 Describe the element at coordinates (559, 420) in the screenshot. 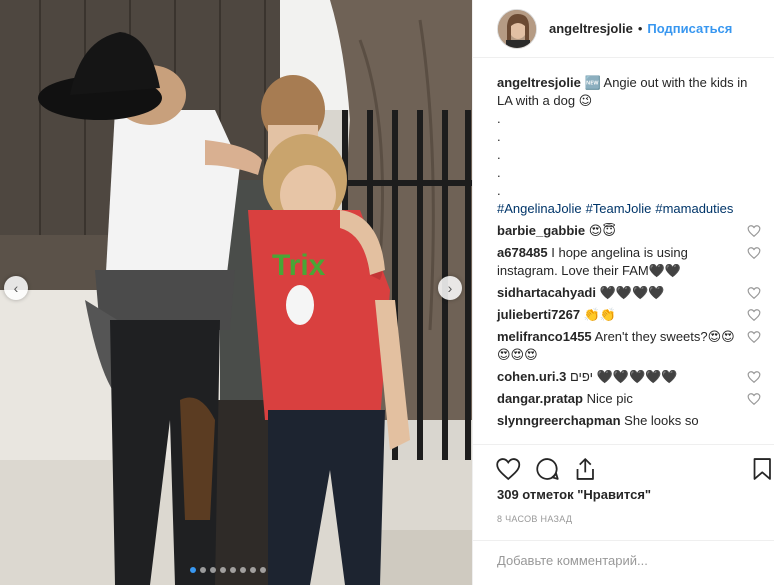

I see `comment-username: slynngreerchapman` at that location.